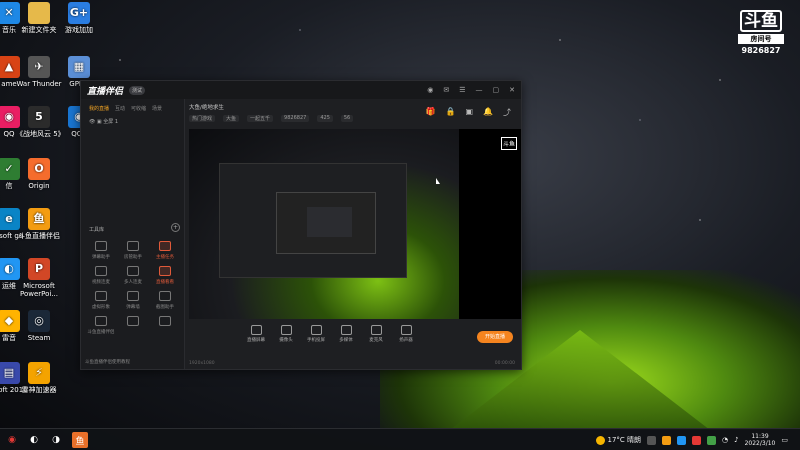 The width and height of the screenshot is (800, 450). What do you see at coordinates (352, 363) in the screenshot?
I see `status-bar: 1920x1080 00:00:00` at bounding box center [352, 363].